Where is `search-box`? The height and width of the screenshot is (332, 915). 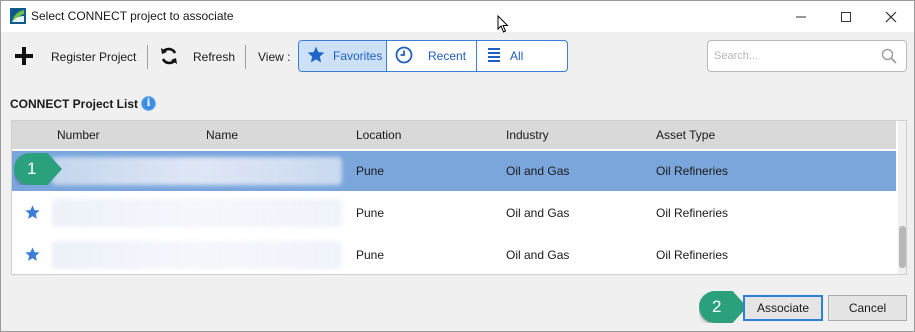 search-box is located at coordinates (807, 56).